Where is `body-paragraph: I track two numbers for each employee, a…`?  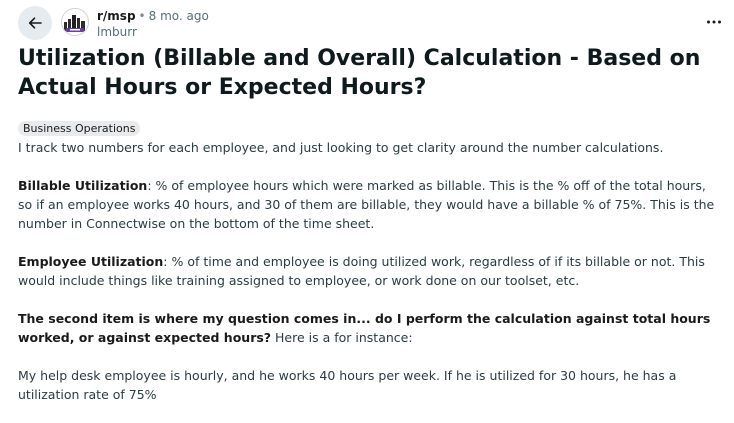
body-paragraph: I track two numbers for each employee, a… is located at coordinates (341, 147).